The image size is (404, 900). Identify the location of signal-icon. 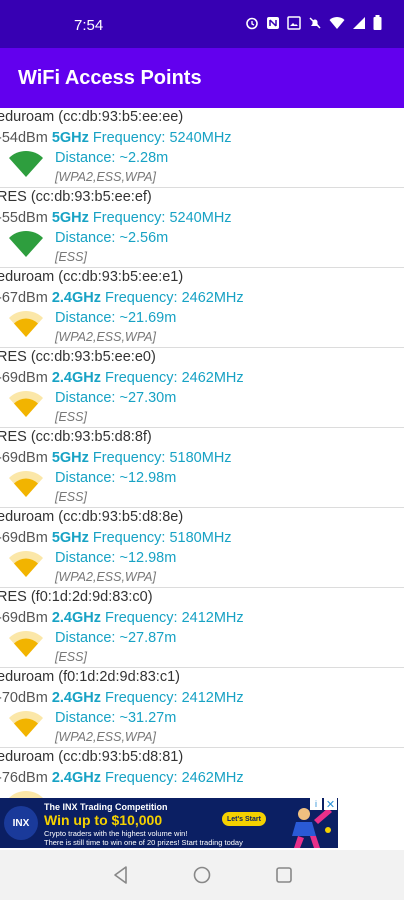
(359, 25).